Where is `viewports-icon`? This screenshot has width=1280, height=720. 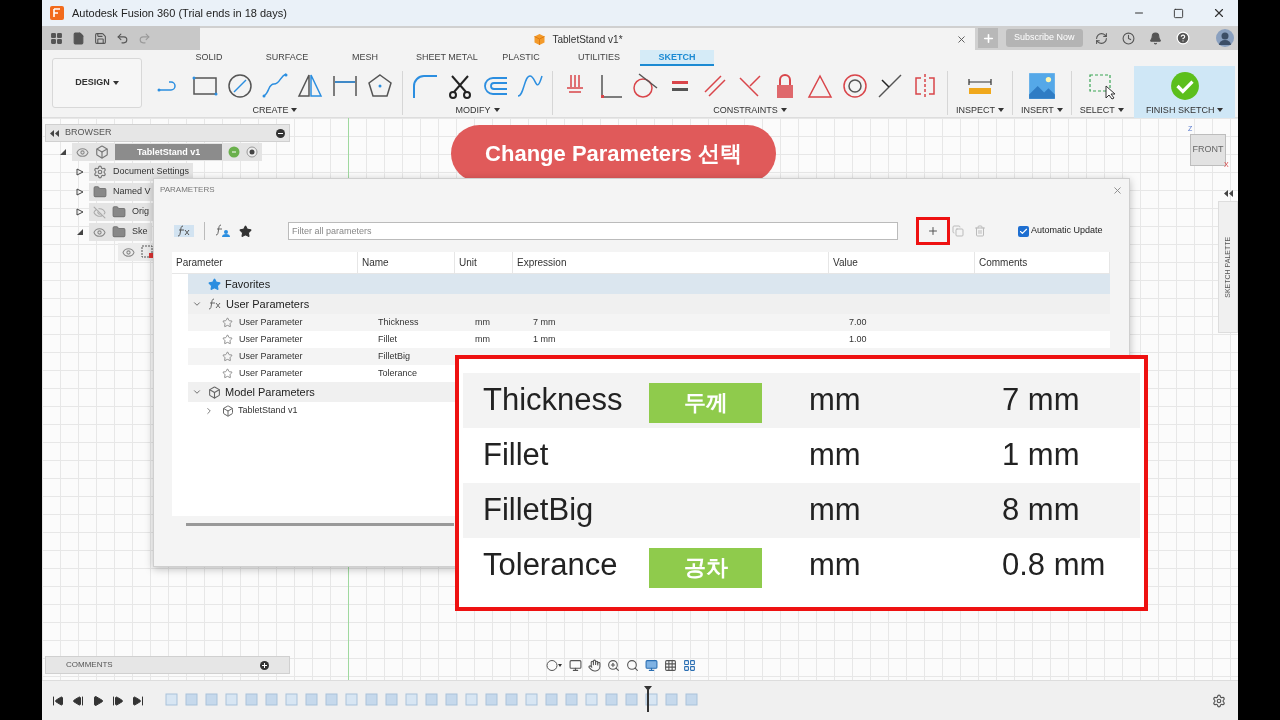
viewports-icon is located at coordinates (689, 665).